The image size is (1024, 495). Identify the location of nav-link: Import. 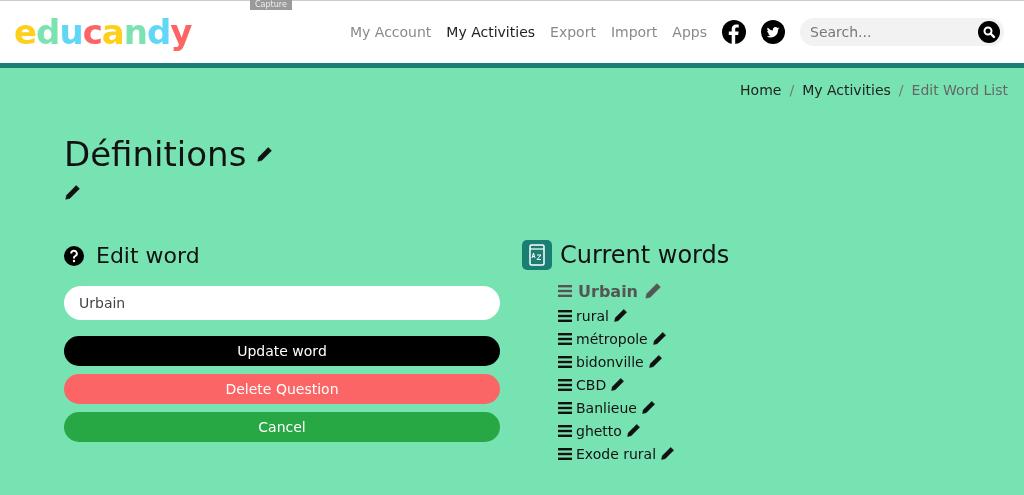
(634, 32).